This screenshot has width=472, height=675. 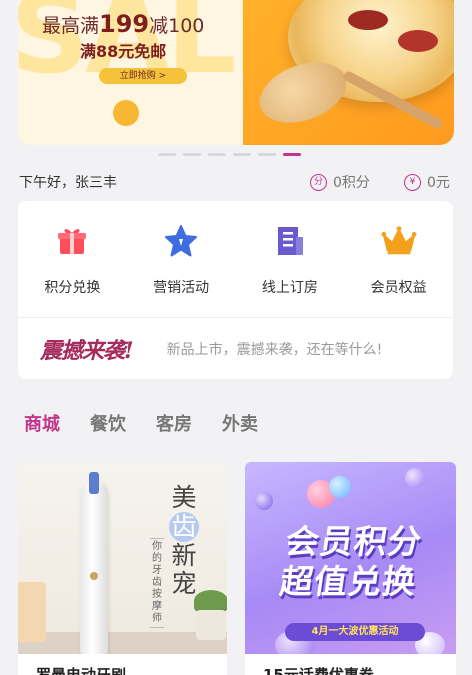 What do you see at coordinates (126, 113) in the screenshot?
I see `banner-deco-circle` at bounding box center [126, 113].